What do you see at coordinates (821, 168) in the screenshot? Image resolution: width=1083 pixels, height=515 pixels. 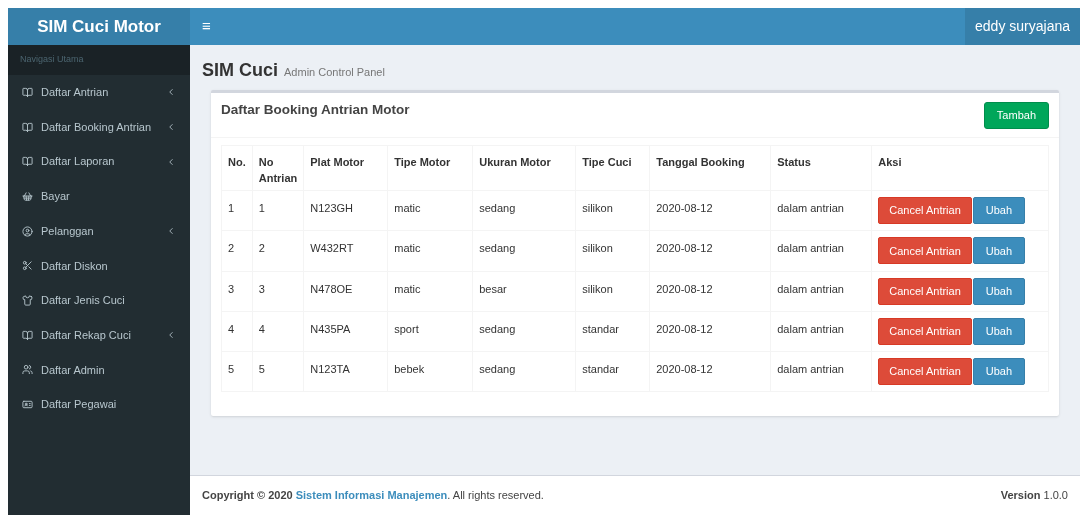 I see `column-header: Status` at bounding box center [821, 168].